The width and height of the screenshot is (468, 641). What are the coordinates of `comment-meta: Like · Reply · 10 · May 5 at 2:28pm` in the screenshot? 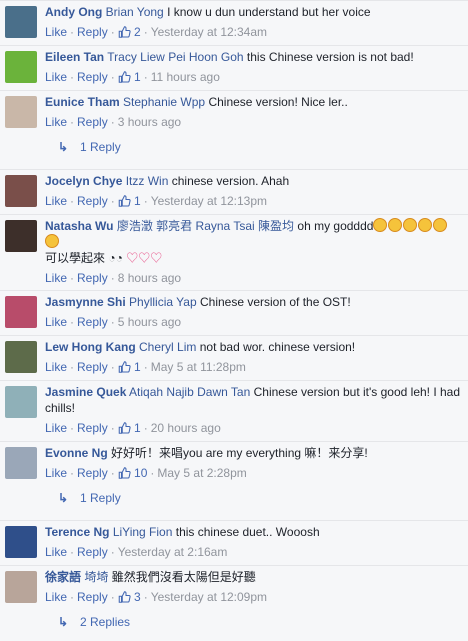 It's located at (254, 473).